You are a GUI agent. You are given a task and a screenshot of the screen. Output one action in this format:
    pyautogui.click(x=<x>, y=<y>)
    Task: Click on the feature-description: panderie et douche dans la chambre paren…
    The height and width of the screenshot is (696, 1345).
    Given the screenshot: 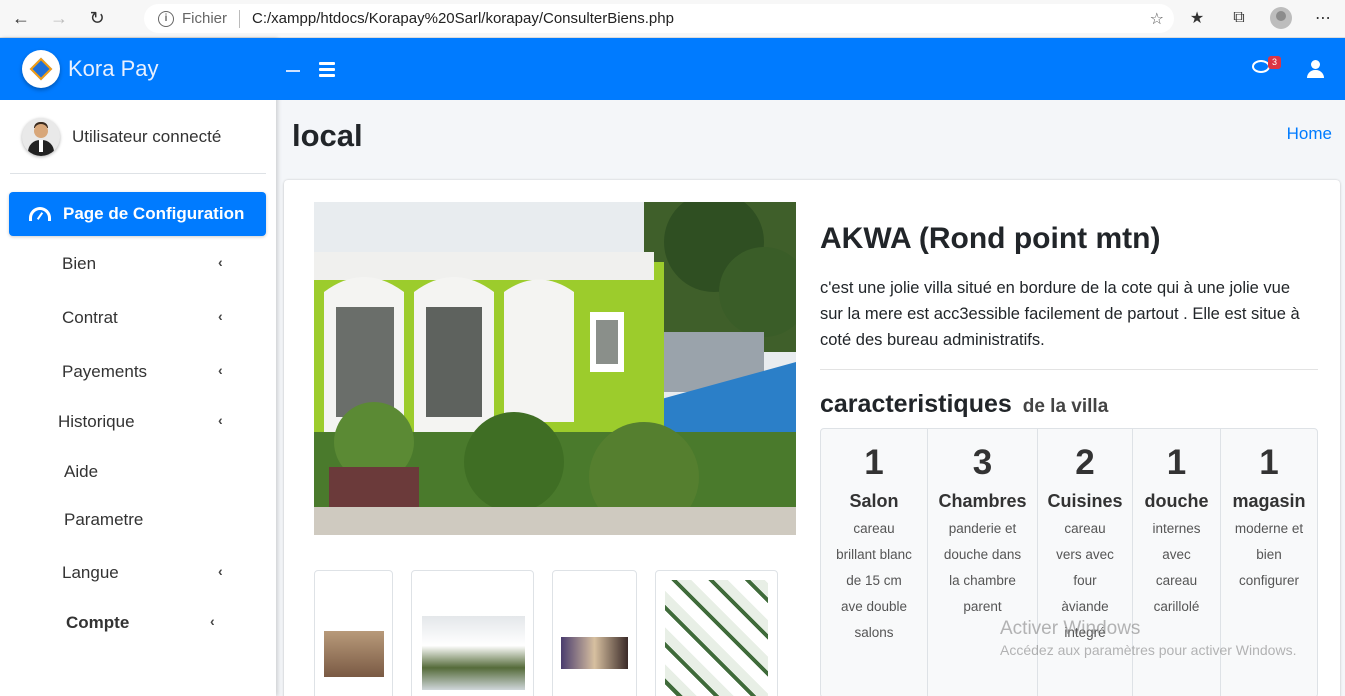 What is the action you would take?
    pyautogui.click(x=982, y=567)
    